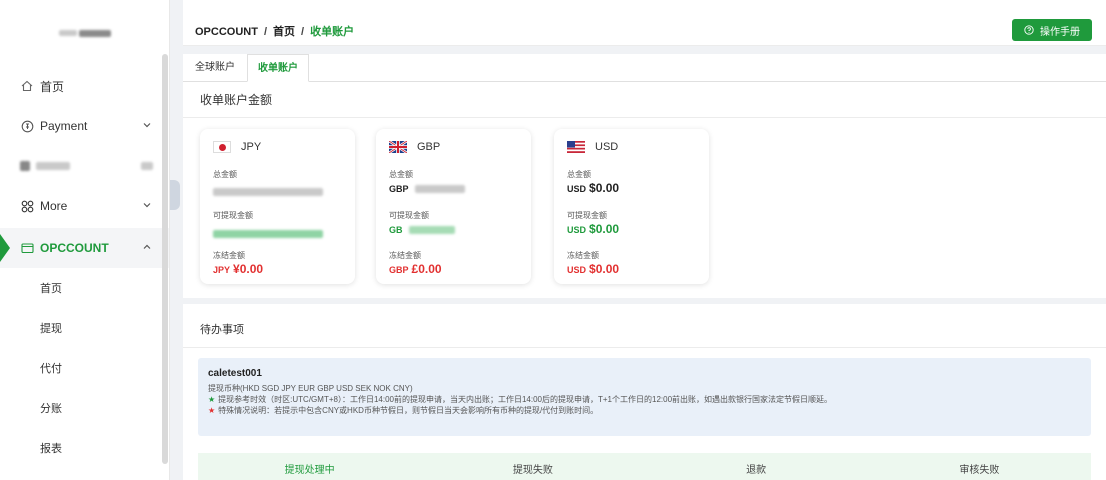  I want to click on breadcrumb-item: OPCCOUNT, so click(226, 32).